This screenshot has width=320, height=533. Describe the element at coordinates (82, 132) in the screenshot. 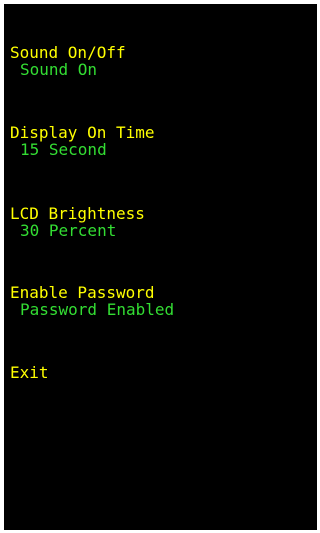

I see `display-time-label: Display On Time` at that location.